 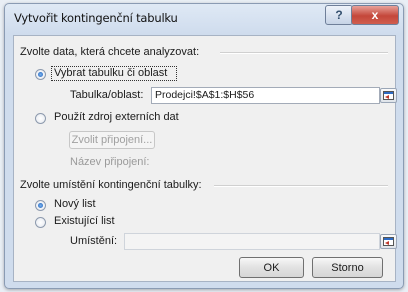 I want to click on radio-external-source-label: Použít zdroj externích dat, so click(x=116, y=117).